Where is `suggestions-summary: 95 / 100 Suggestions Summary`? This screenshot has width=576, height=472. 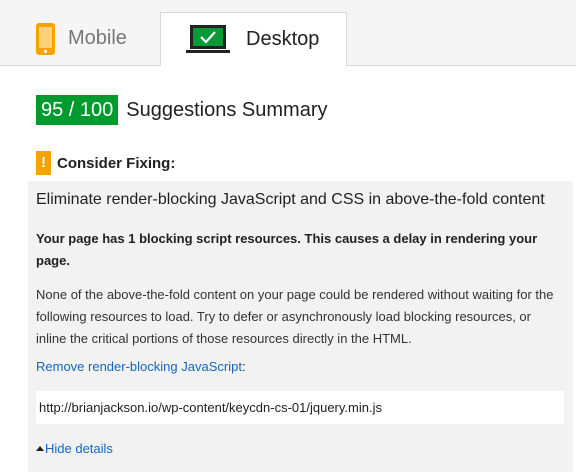
suggestions-summary: 95 / 100 Suggestions Summary is located at coordinates (182, 110).